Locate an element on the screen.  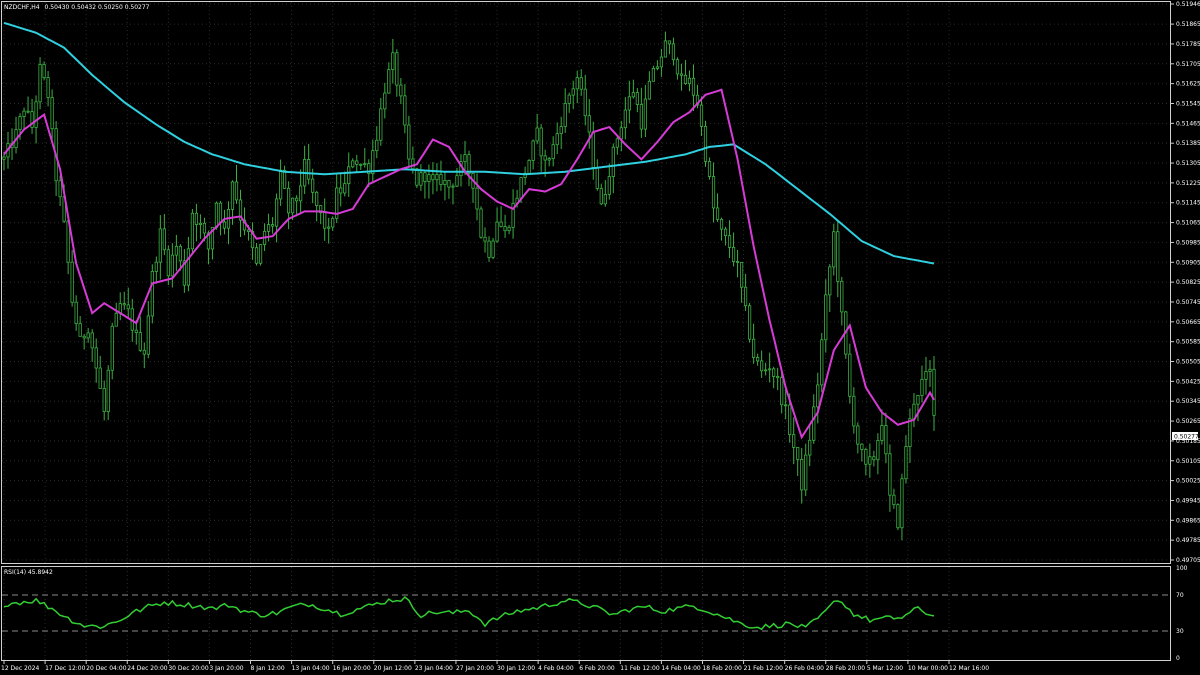
price-tick-label: 0.50345 is located at coordinates (1188, 401).